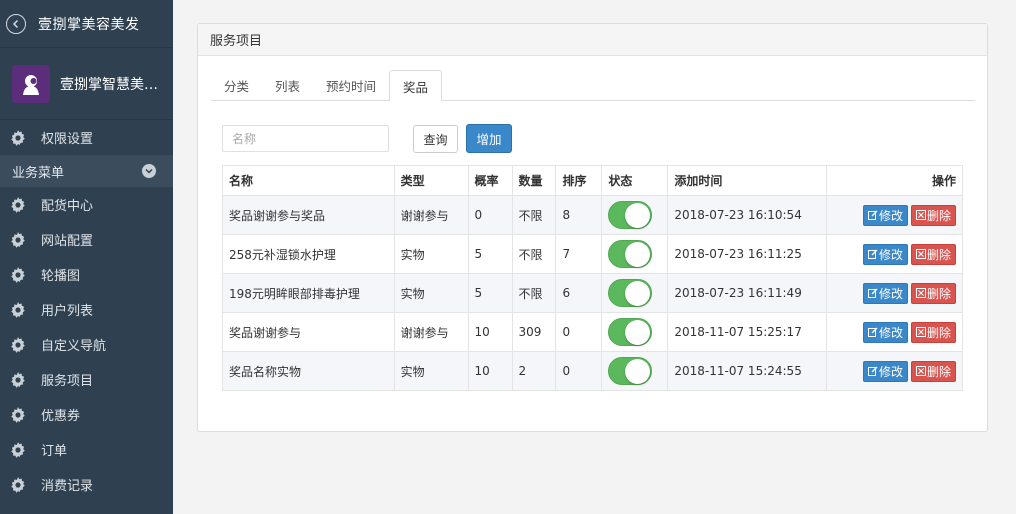  Describe the element at coordinates (416, 86) in the screenshot. I see `tab-prizes: 奖品` at that location.